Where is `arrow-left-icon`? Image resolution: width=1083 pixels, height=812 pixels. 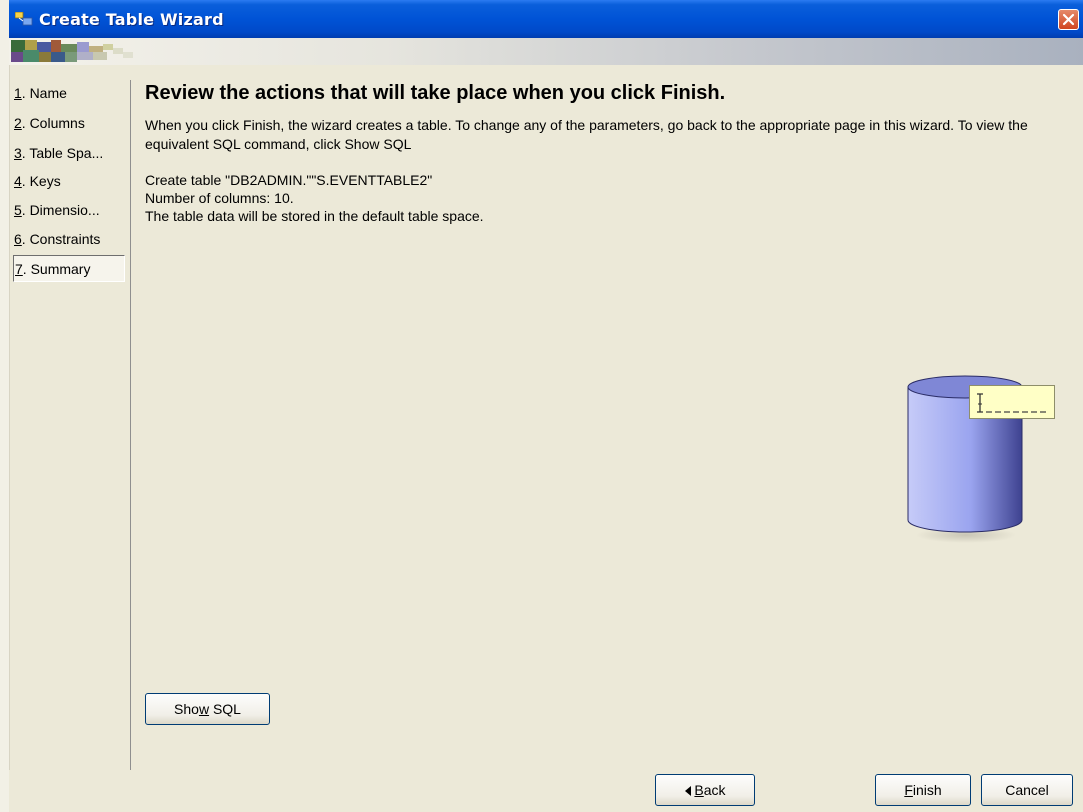 arrow-left-icon is located at coordinates (688, 791).